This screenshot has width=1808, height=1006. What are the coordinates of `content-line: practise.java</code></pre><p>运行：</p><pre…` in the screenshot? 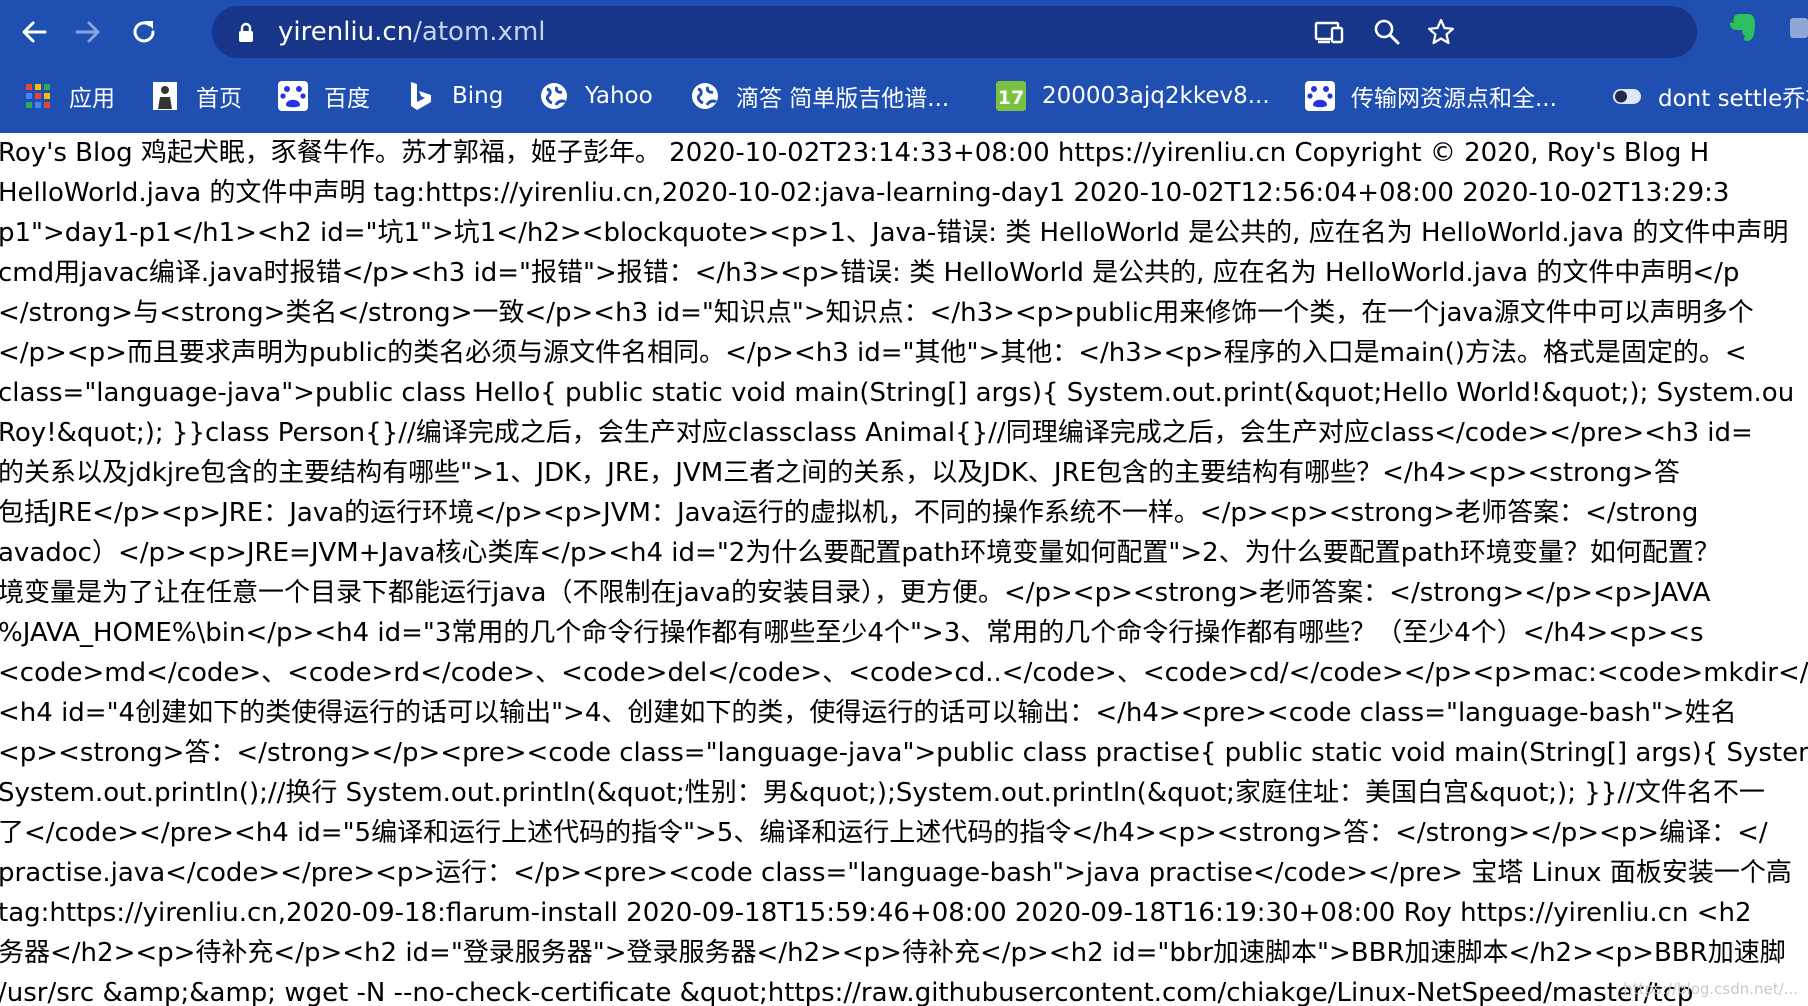 It's located at (896, 873).